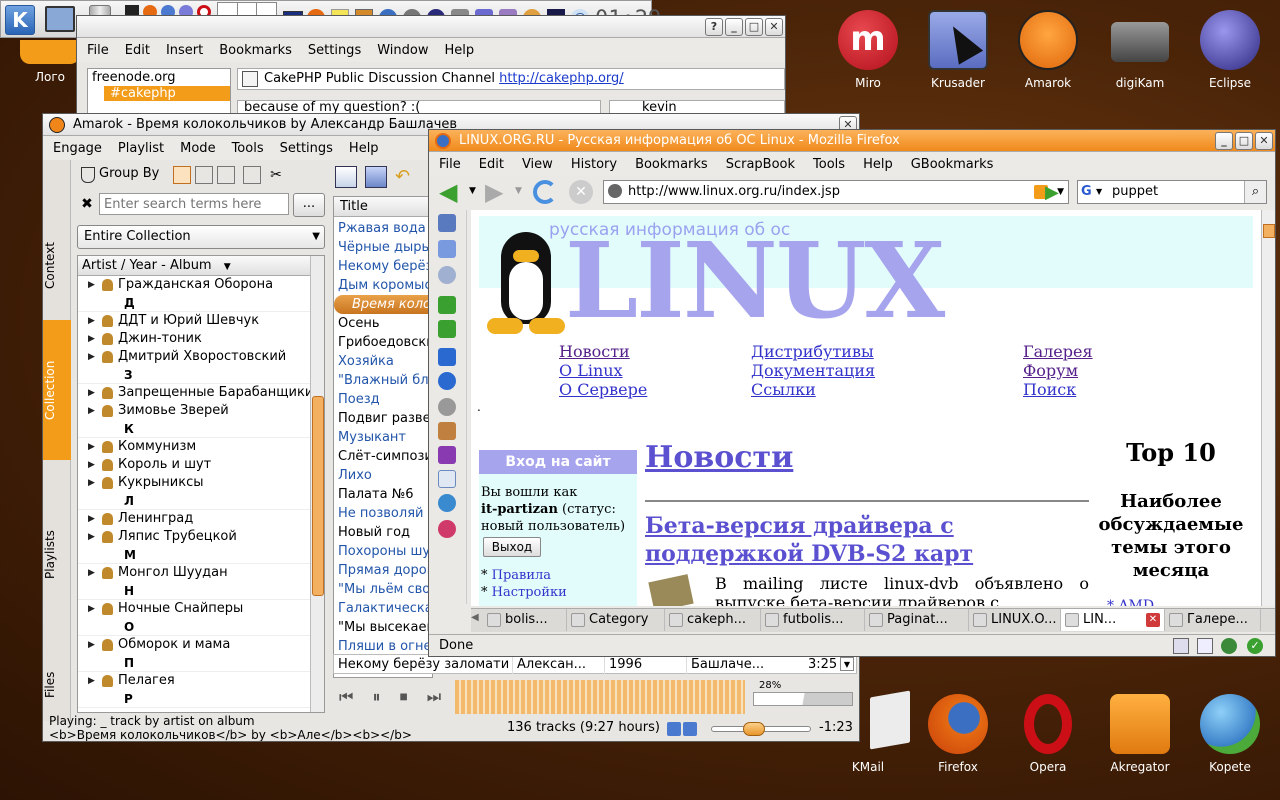 The width and height of the screenshot is (1280, 800). What do you see at coordinates (529, 592) in the screenshot?
I see `settings-link: Настройки` at bounding box center [529, 592].